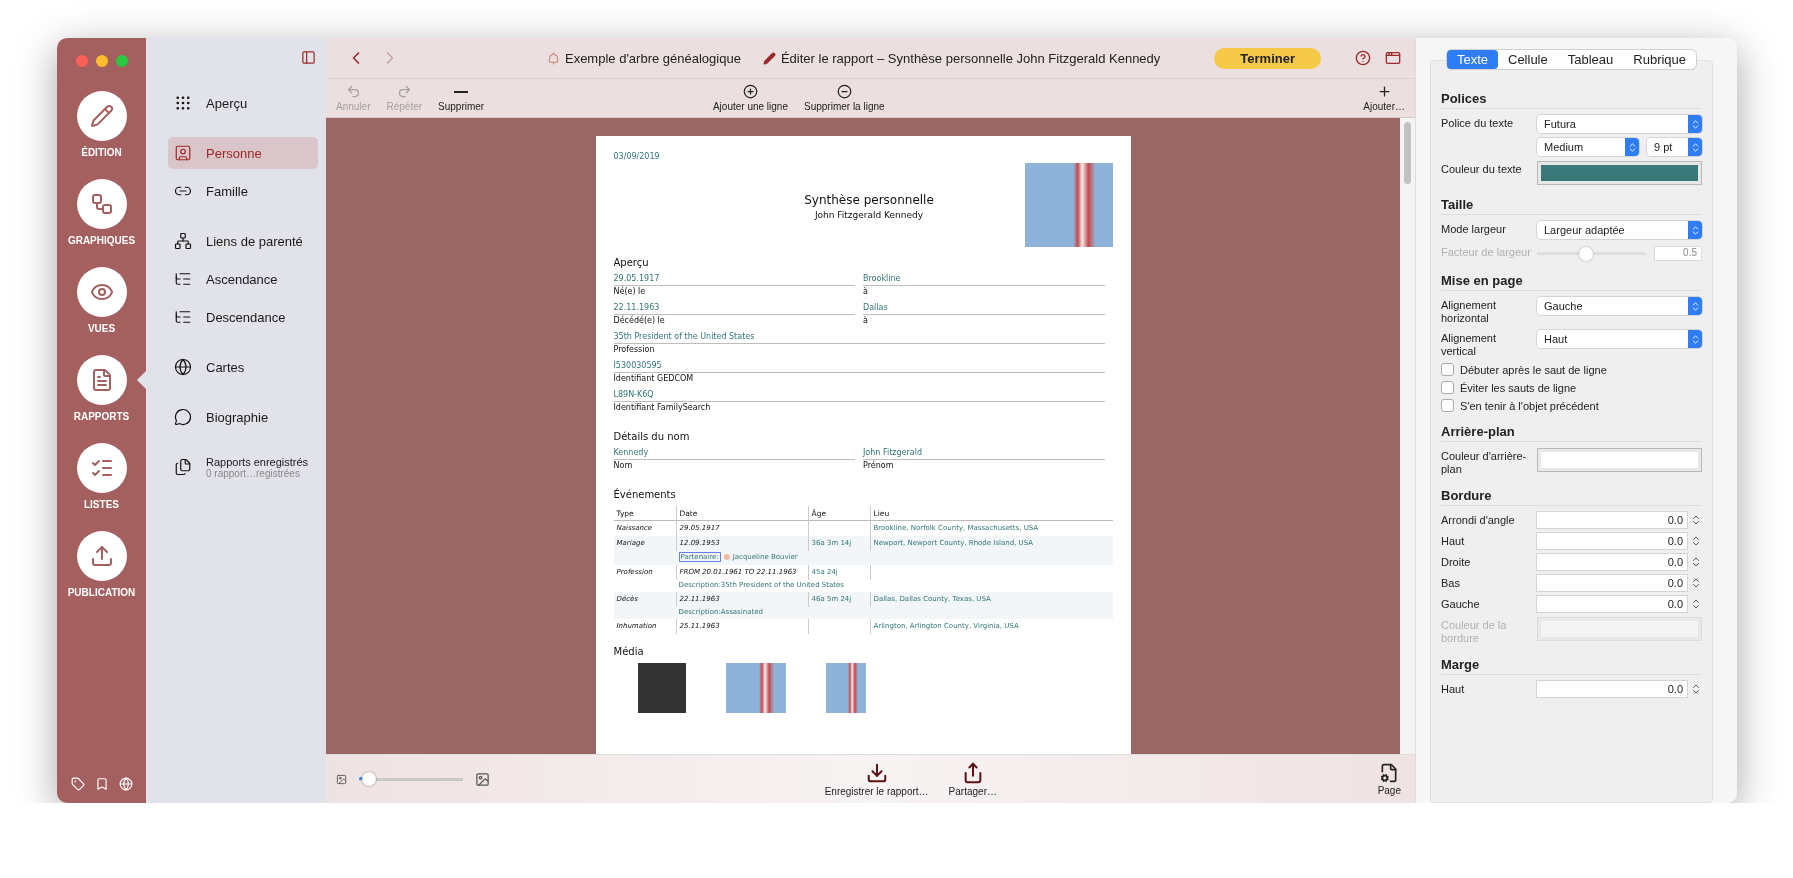  Describe the element at coordinates (1456, 562) in the screenshot. I see `field-label: Droite` at that location.